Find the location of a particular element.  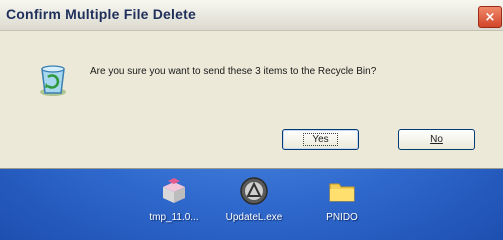

close-icon: × is located at coordinates (490, 17).